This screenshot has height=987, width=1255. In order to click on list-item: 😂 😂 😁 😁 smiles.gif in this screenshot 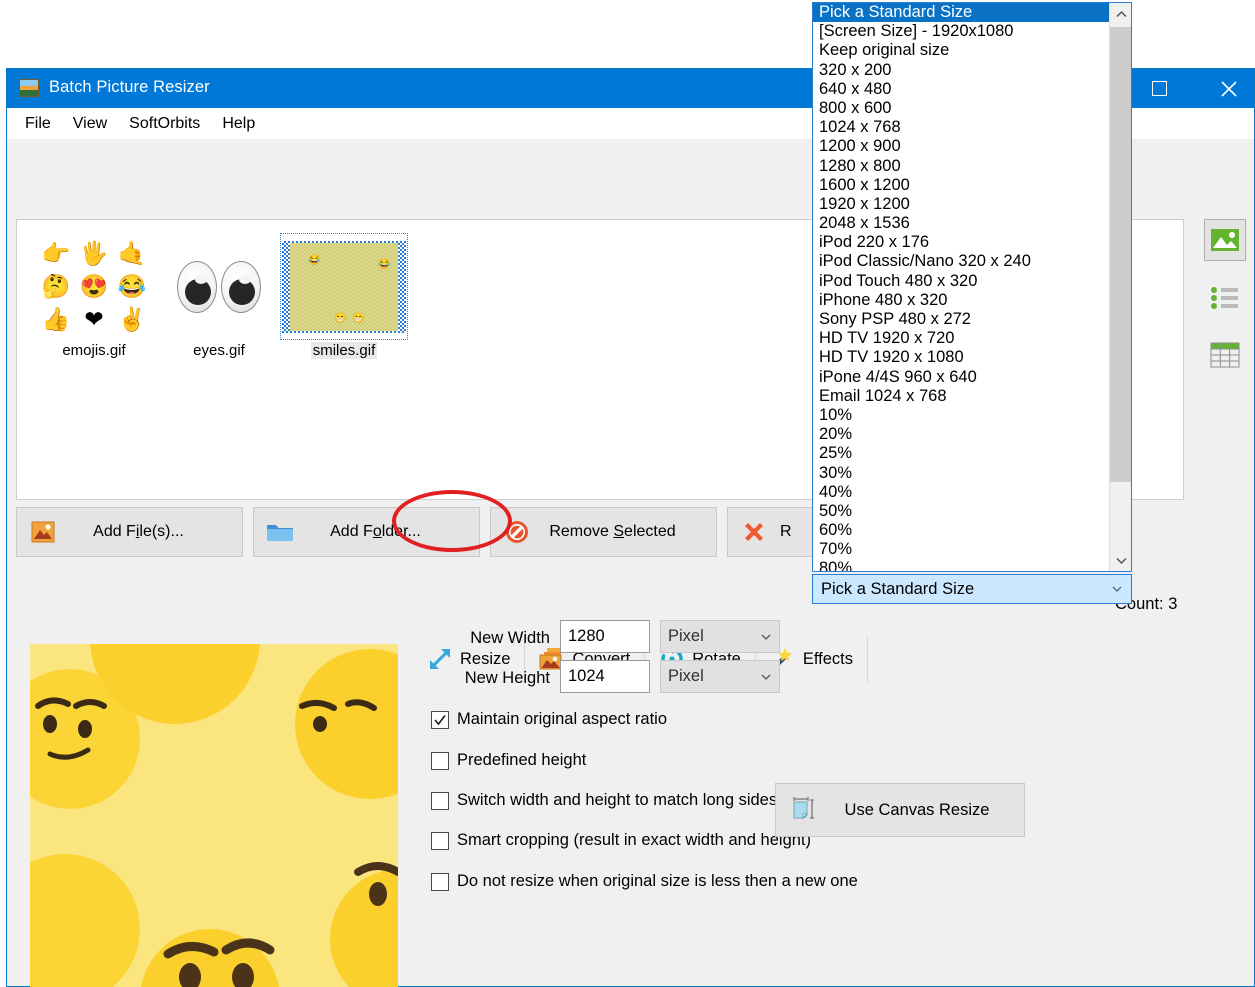, I will do `click(344, 299)`.